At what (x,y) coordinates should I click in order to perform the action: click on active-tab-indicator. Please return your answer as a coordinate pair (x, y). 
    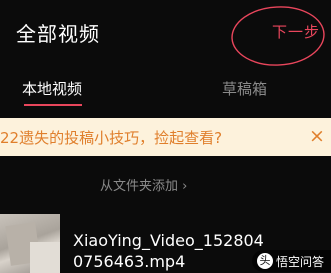
    Looking at the image, I should click on (53, 105).